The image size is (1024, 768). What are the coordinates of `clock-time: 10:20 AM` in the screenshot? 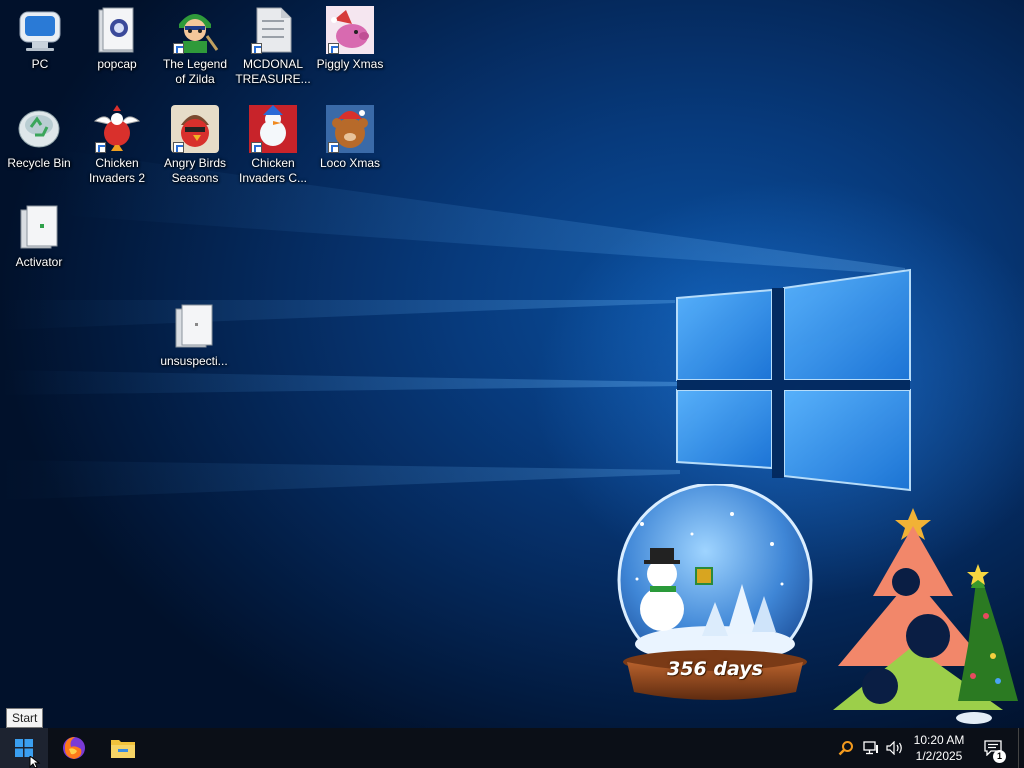 It's located at (939, 740).